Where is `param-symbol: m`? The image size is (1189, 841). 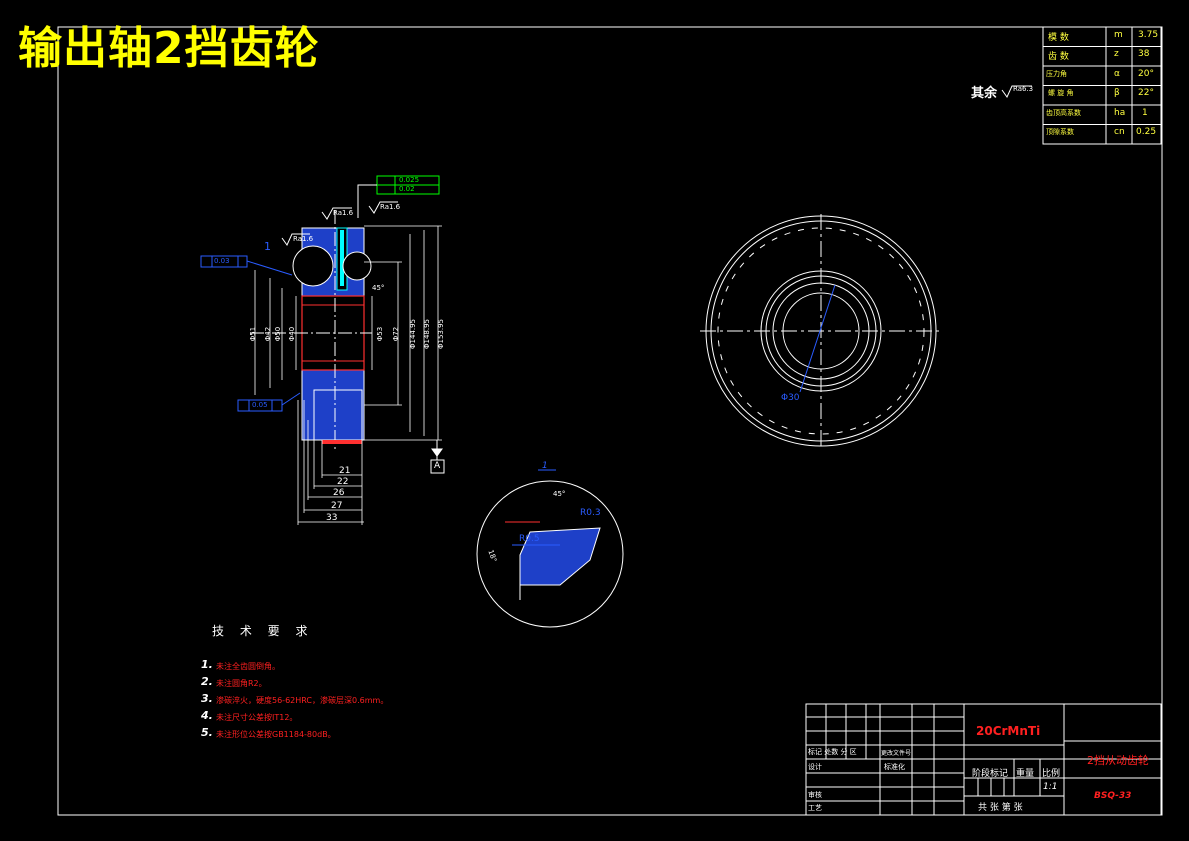
param-symbol: m is located at coordinates (1118, 35).